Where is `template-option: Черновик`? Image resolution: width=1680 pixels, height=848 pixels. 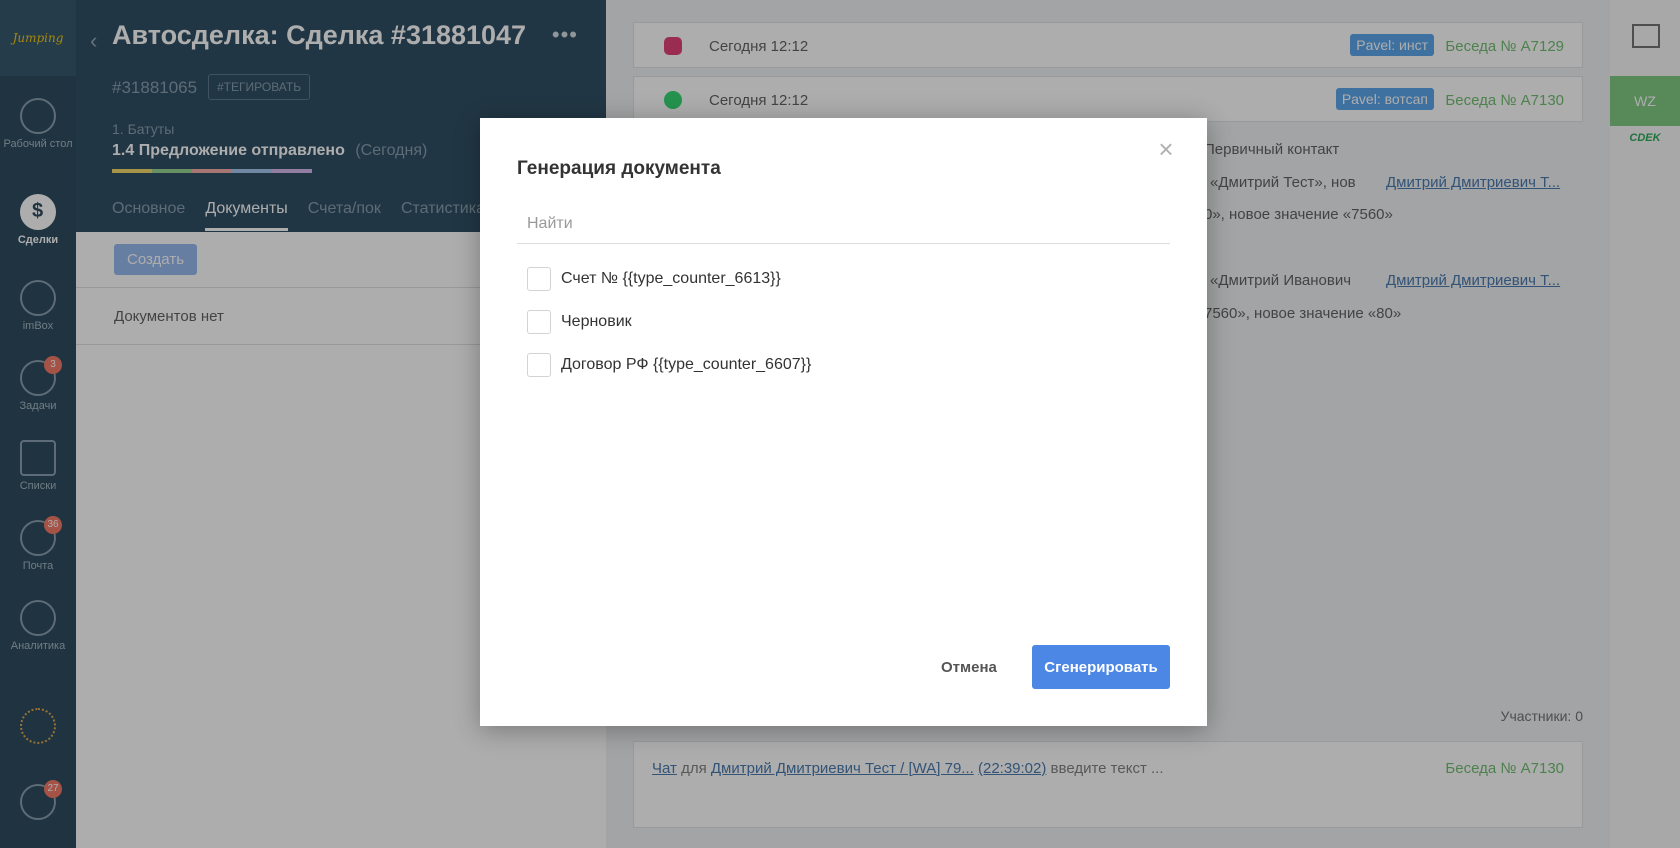
template-option: Черновик is located at coordinates (579, 322).